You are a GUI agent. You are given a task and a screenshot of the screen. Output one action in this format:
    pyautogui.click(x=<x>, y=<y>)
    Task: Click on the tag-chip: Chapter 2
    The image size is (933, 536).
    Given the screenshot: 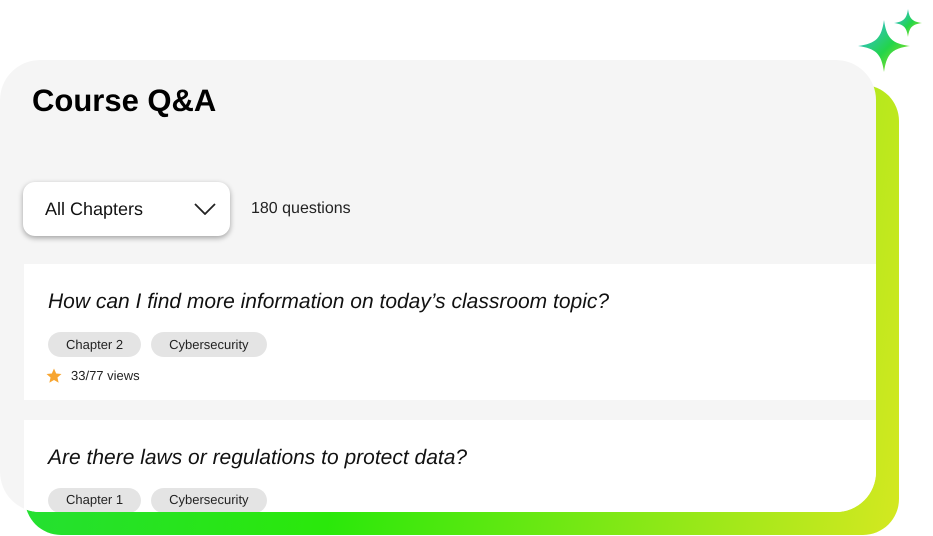 What is the action you would take?
    pyautogui.click(x=95, y=344)
    